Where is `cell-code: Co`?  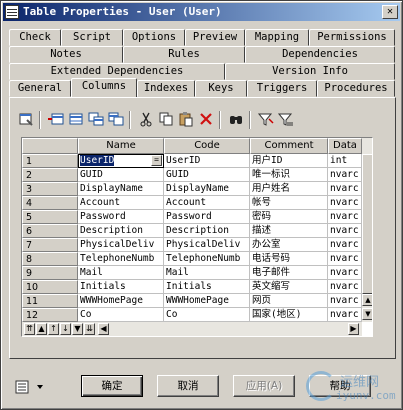 cell-code: Co is located at coordinates (207, 315).